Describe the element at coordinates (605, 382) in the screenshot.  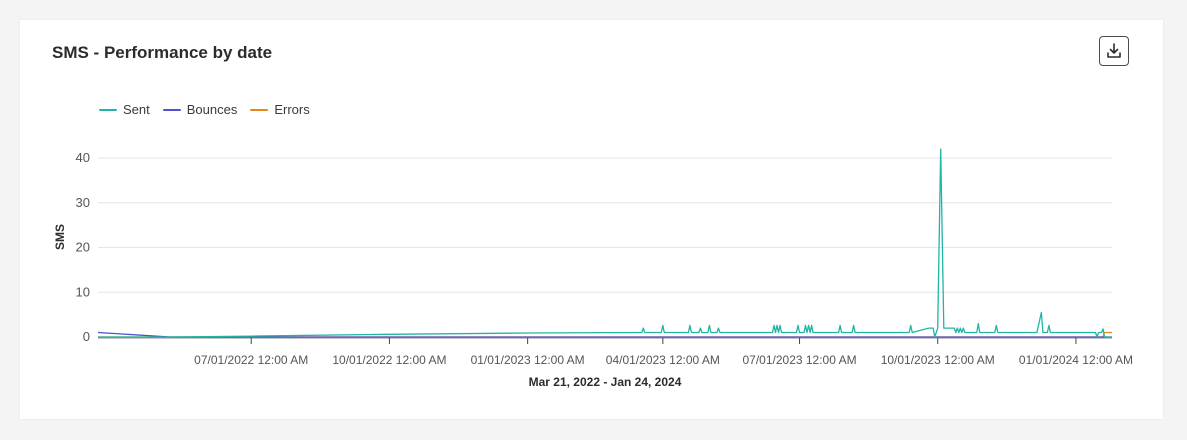
I see `x-axis-label: Mar 21, 2022 - Jan 24, 2024` at that location.